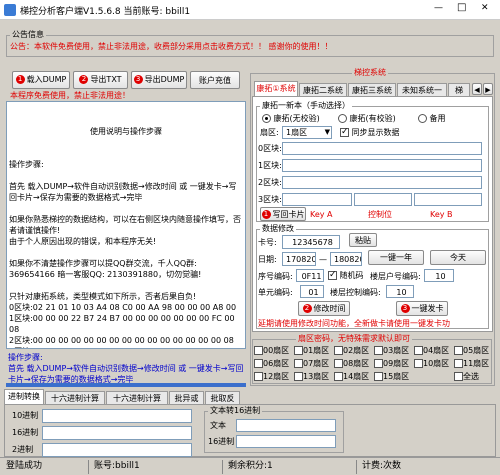  What do you see at coordinates (298, 376) in the screenshot?
I see `sector-13-box` at bounding box center [298, 376].